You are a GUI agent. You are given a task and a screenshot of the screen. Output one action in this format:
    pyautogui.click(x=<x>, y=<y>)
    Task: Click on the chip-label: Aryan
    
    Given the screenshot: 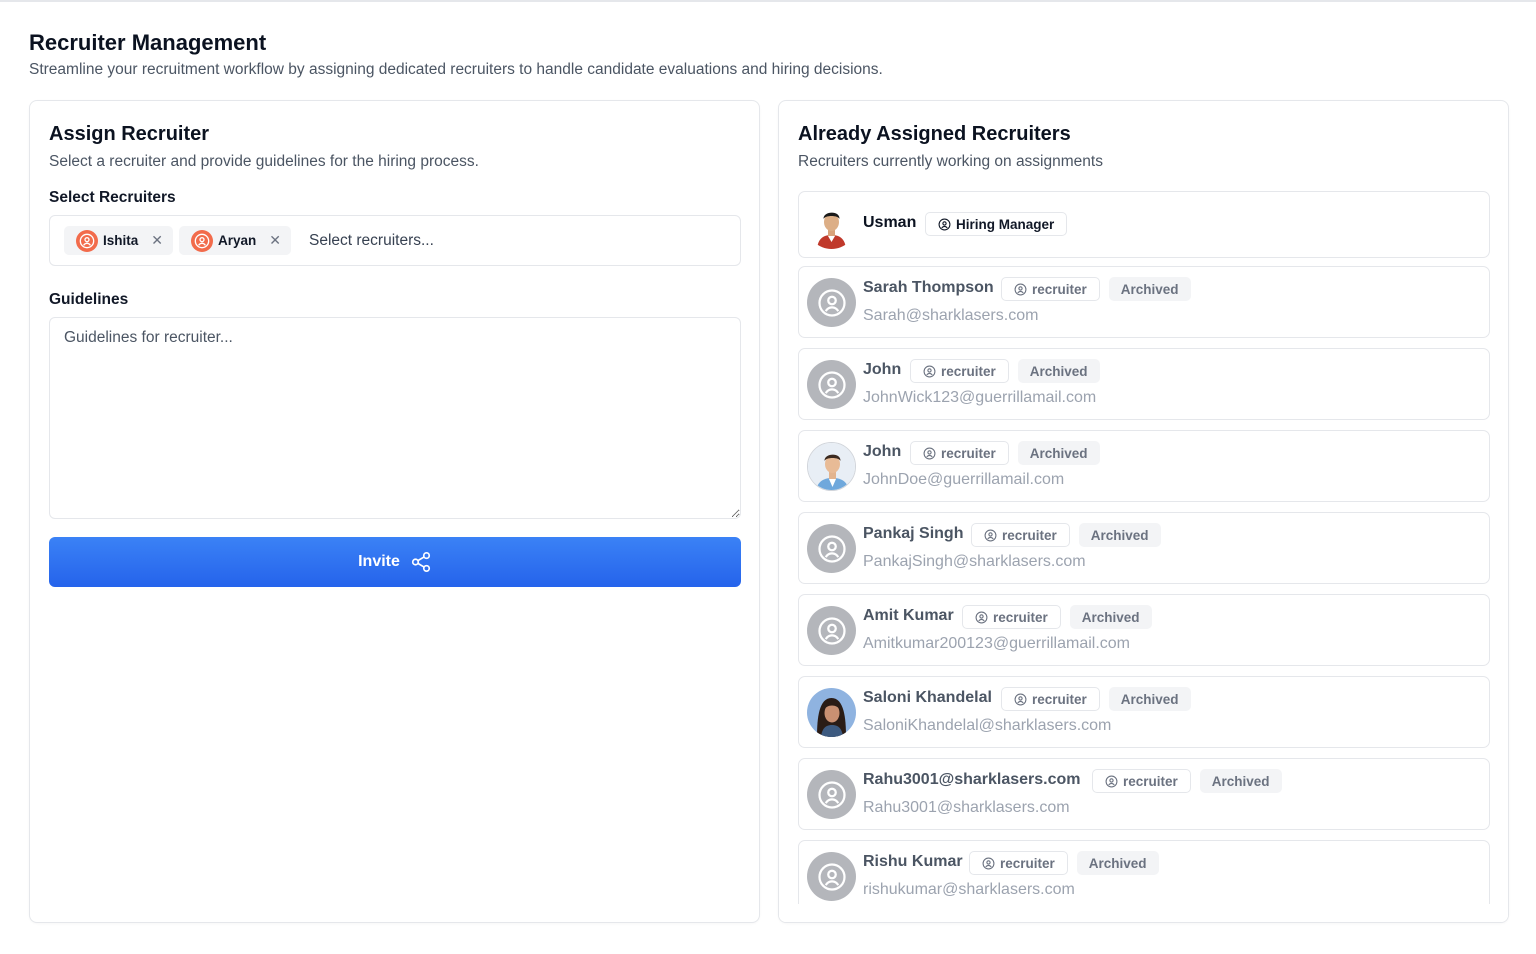 What is the action you would take?
    pyautogui.click(x=237, y=240)
    